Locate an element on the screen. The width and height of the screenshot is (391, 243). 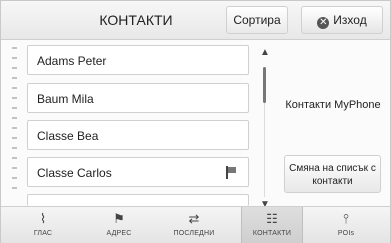
contact-name: Adams Peter is located at coordinates (72, 61).